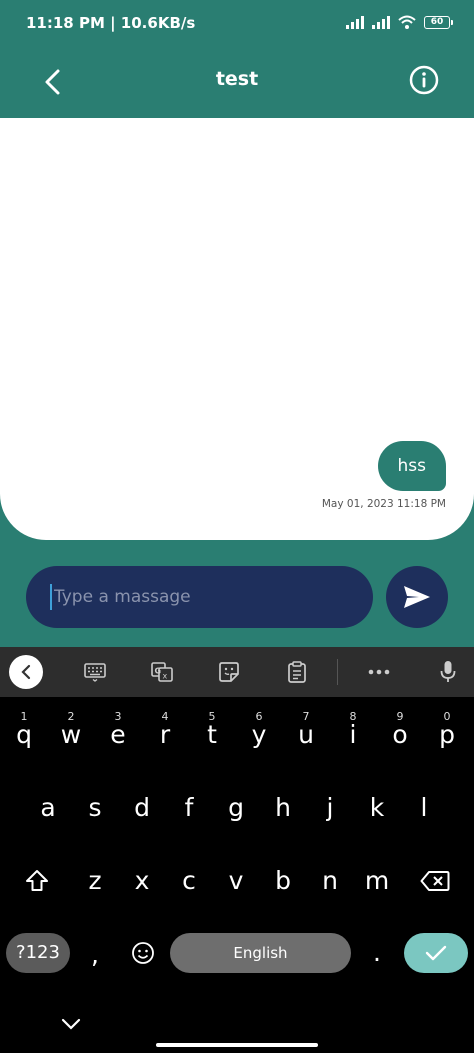  What do you see at coordinates (355, 22) in the screenshot?
I see `signal-icon` at bounding box center [355, 22].